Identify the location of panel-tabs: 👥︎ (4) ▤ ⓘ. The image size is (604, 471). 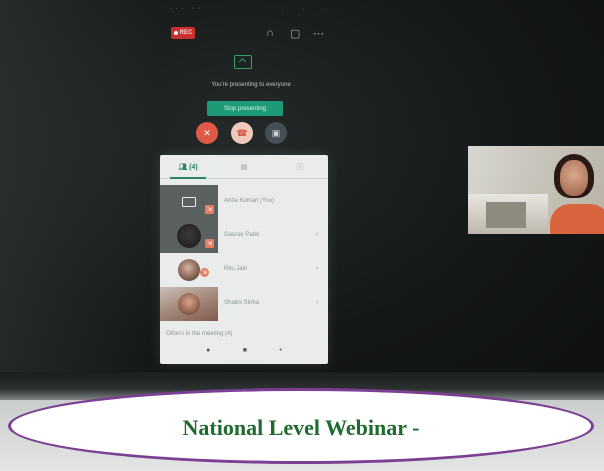
(244, 167).